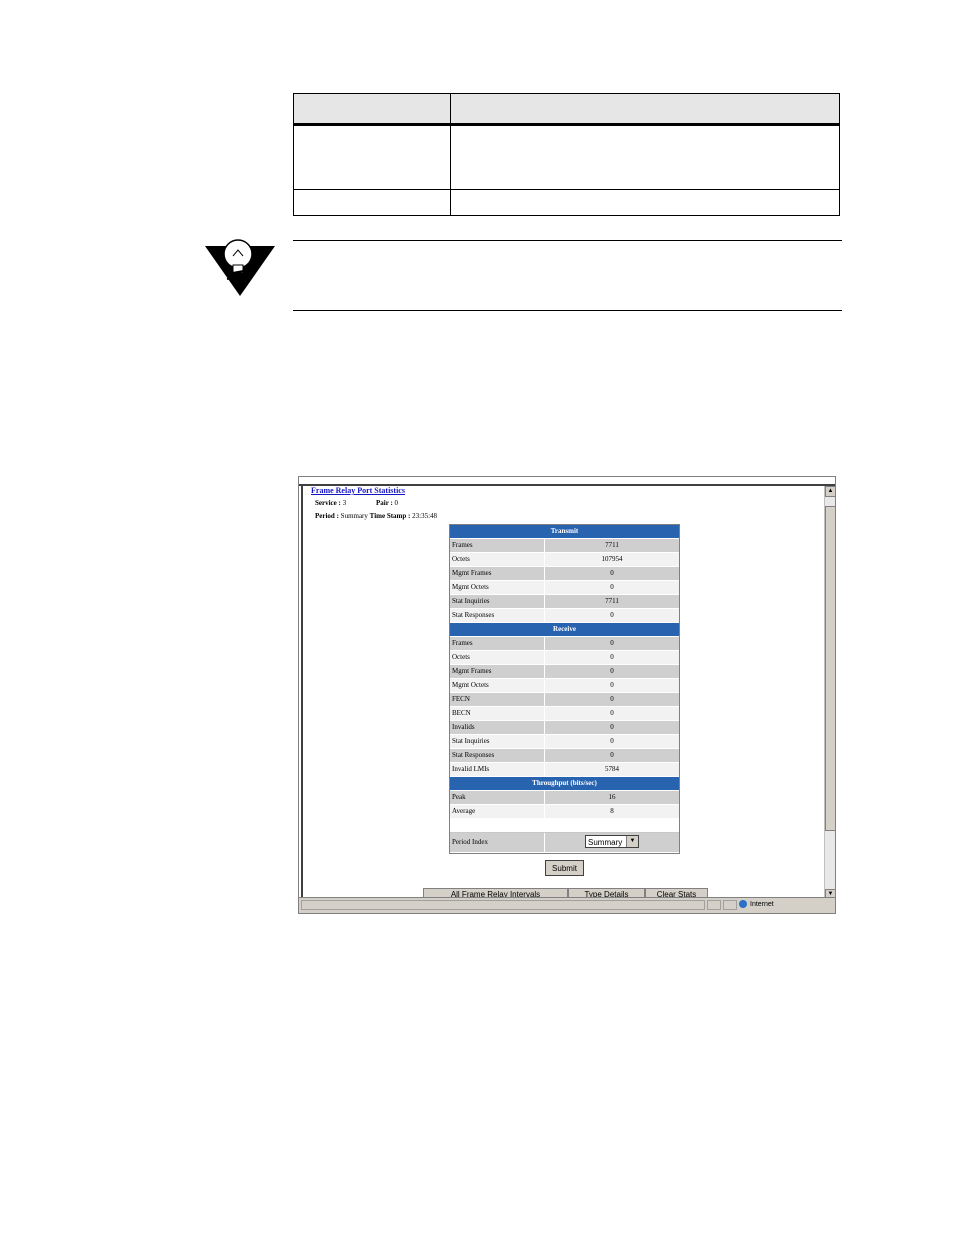 Image resolution: width=954 pixels, height=1235 pixels. What do you see at coordinates (632, 841) in the screenshot?
I see `chevron-down-icon: ▼` at bounding box center [632, 841].